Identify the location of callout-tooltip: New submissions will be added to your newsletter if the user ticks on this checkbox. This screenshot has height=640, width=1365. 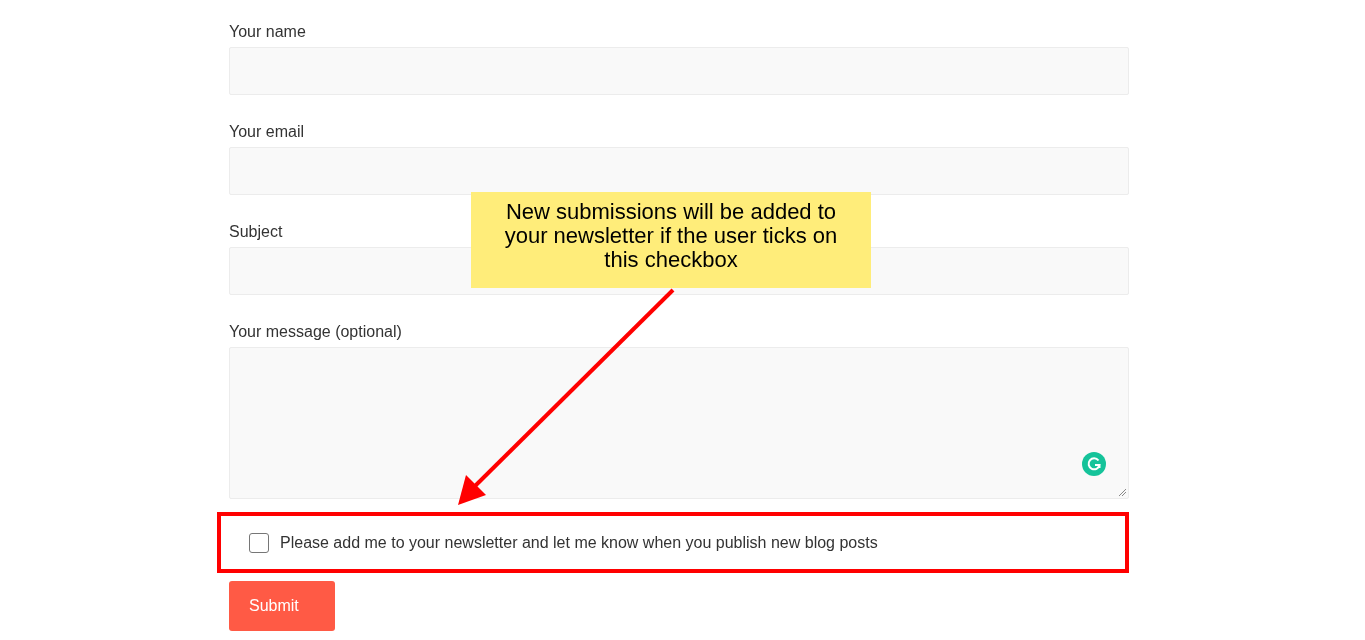
(671, 240).